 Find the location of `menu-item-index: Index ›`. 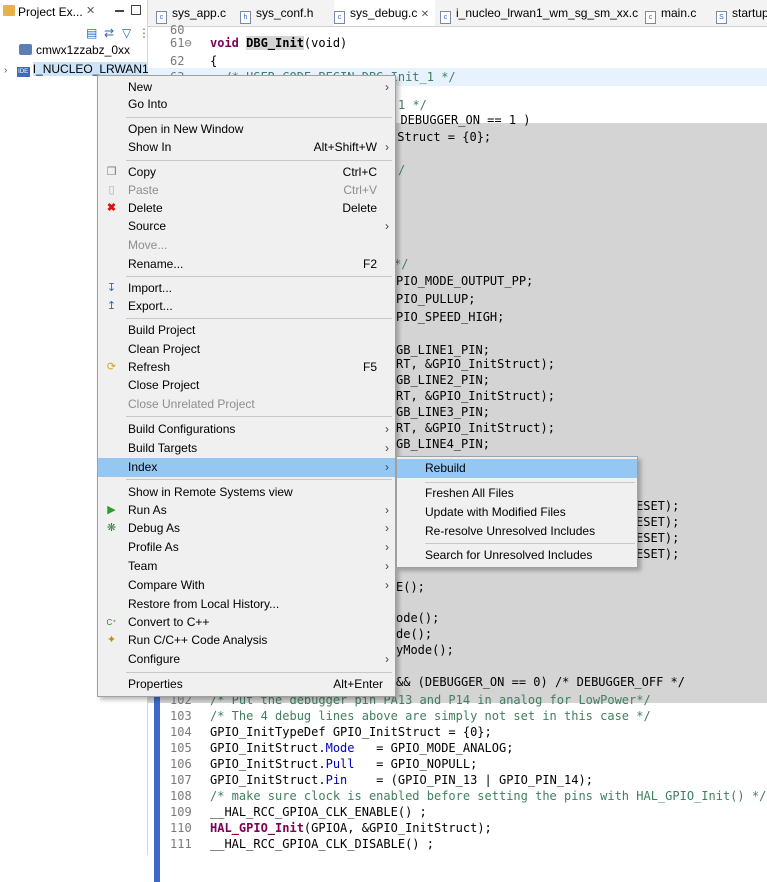

menu-item-index: Index › is located at coordinates (246, 467).